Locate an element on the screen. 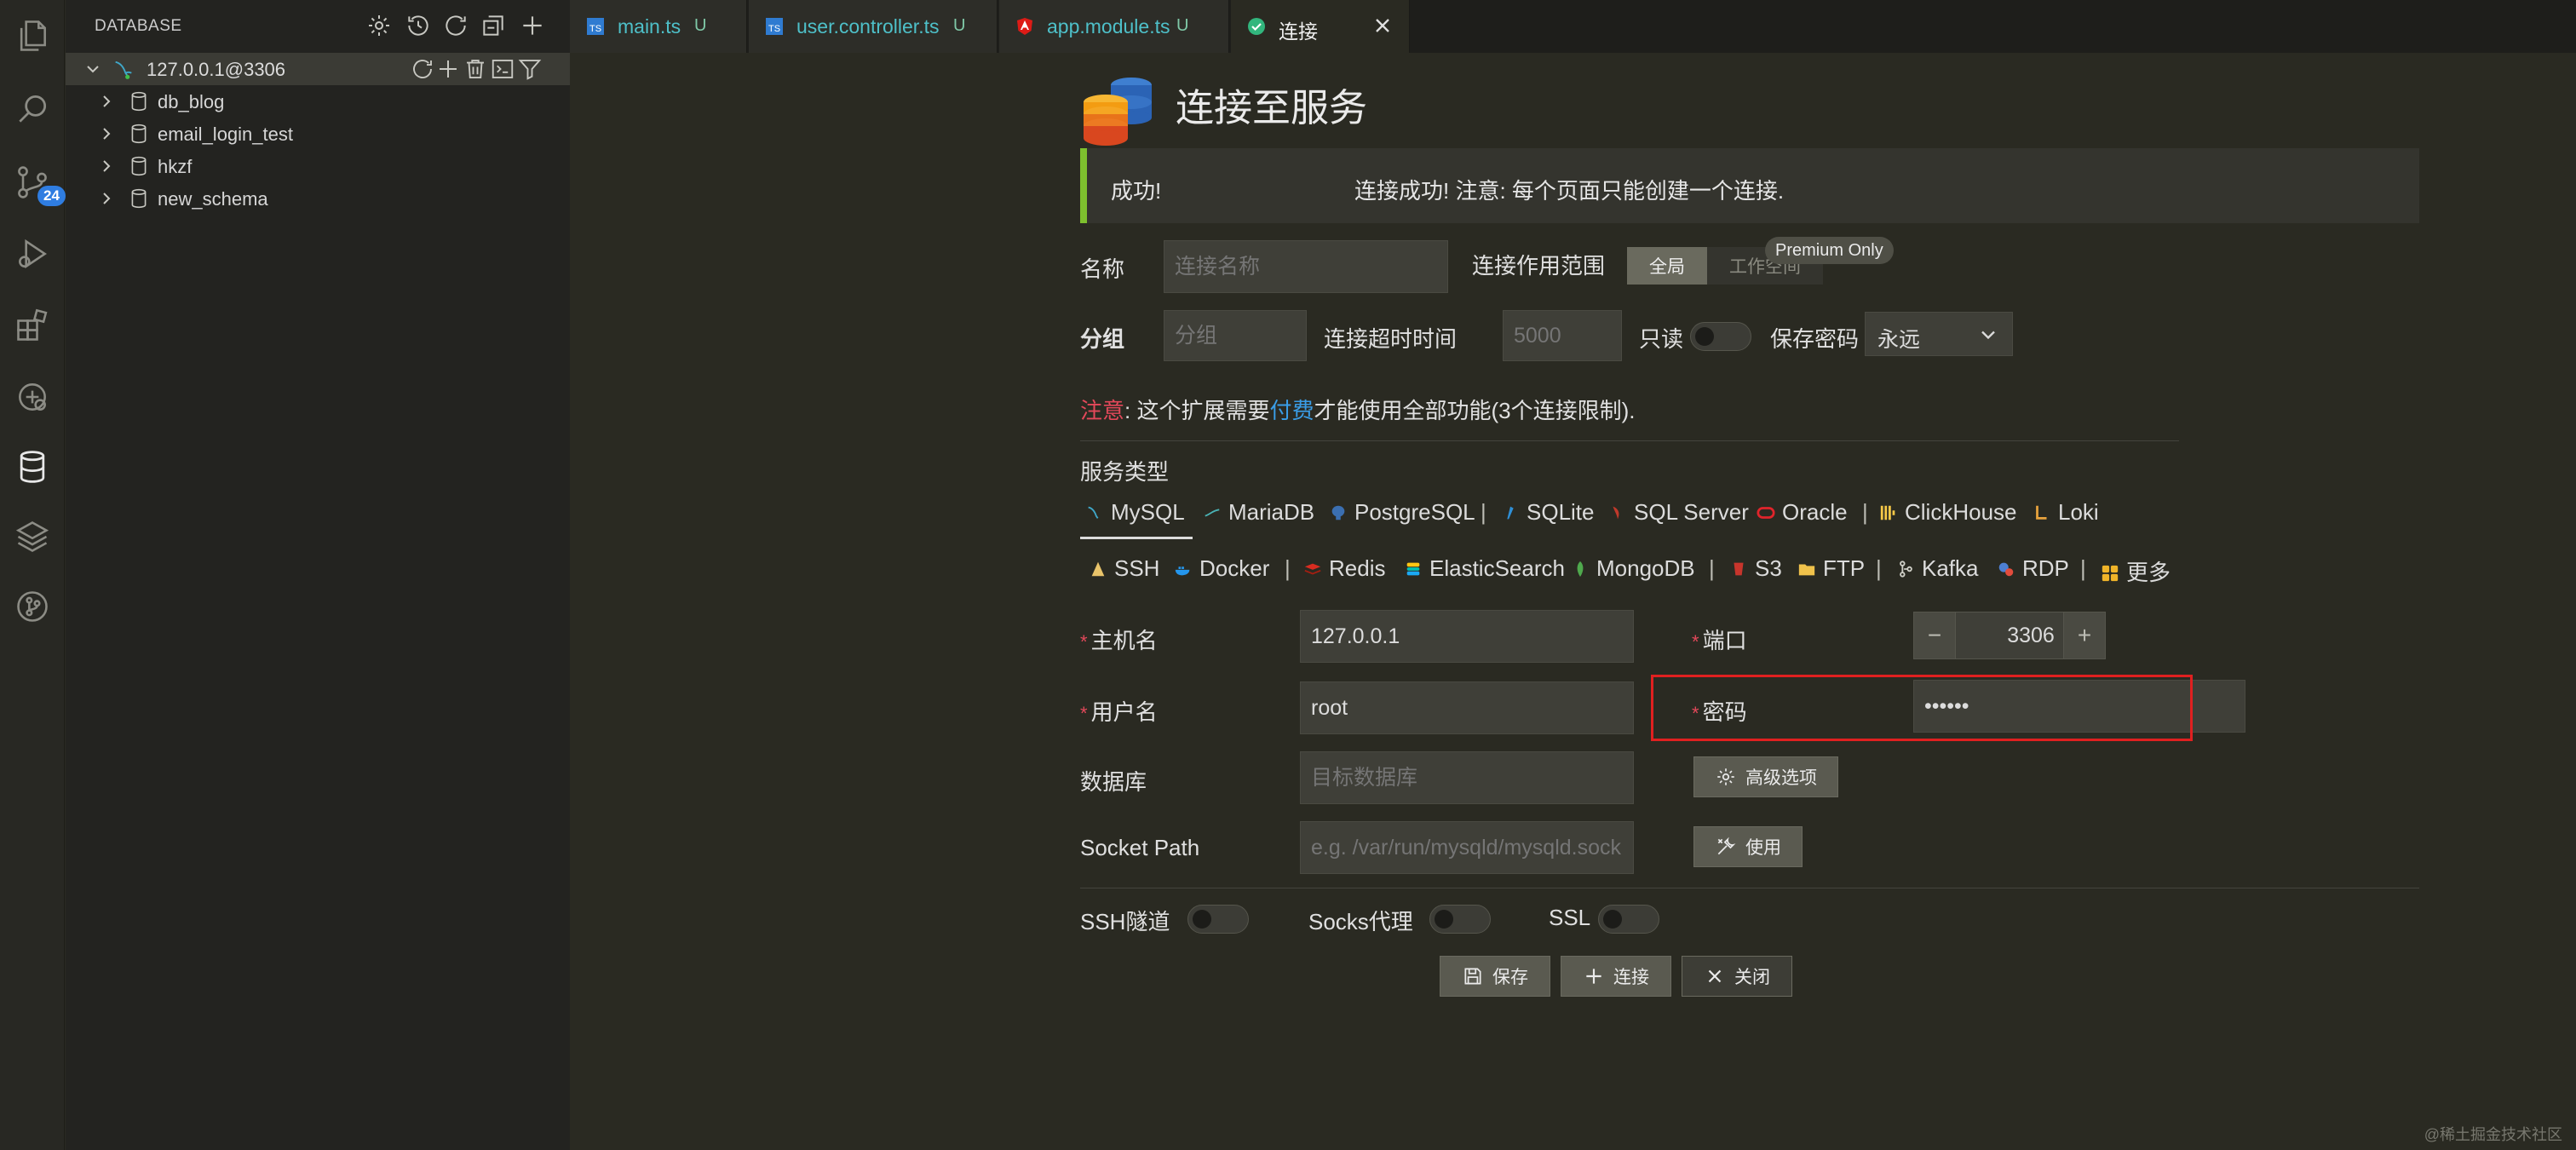 The image size is (2576, 1150). activity-bar: 24 is located at coordinates (33, 575).